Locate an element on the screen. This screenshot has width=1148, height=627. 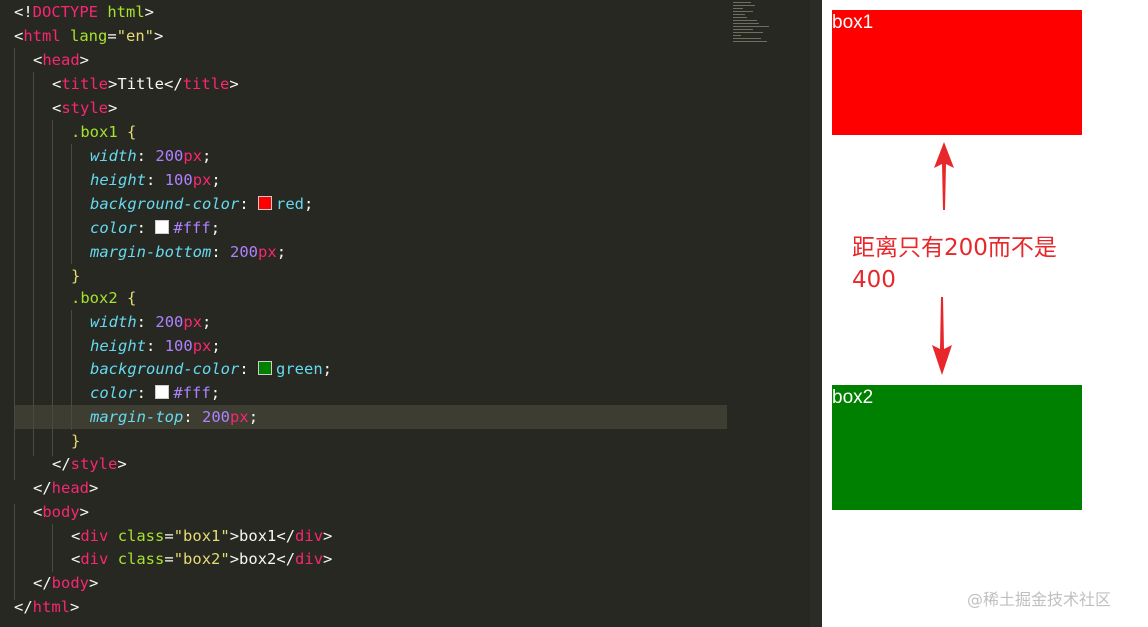
token: "box2" is located at coordinates (201, 559).